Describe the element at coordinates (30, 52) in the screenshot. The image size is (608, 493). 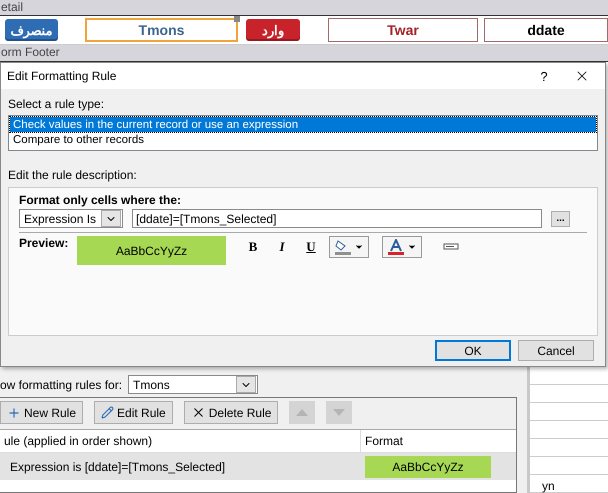
I see `section-label: orm Footer` at that location.